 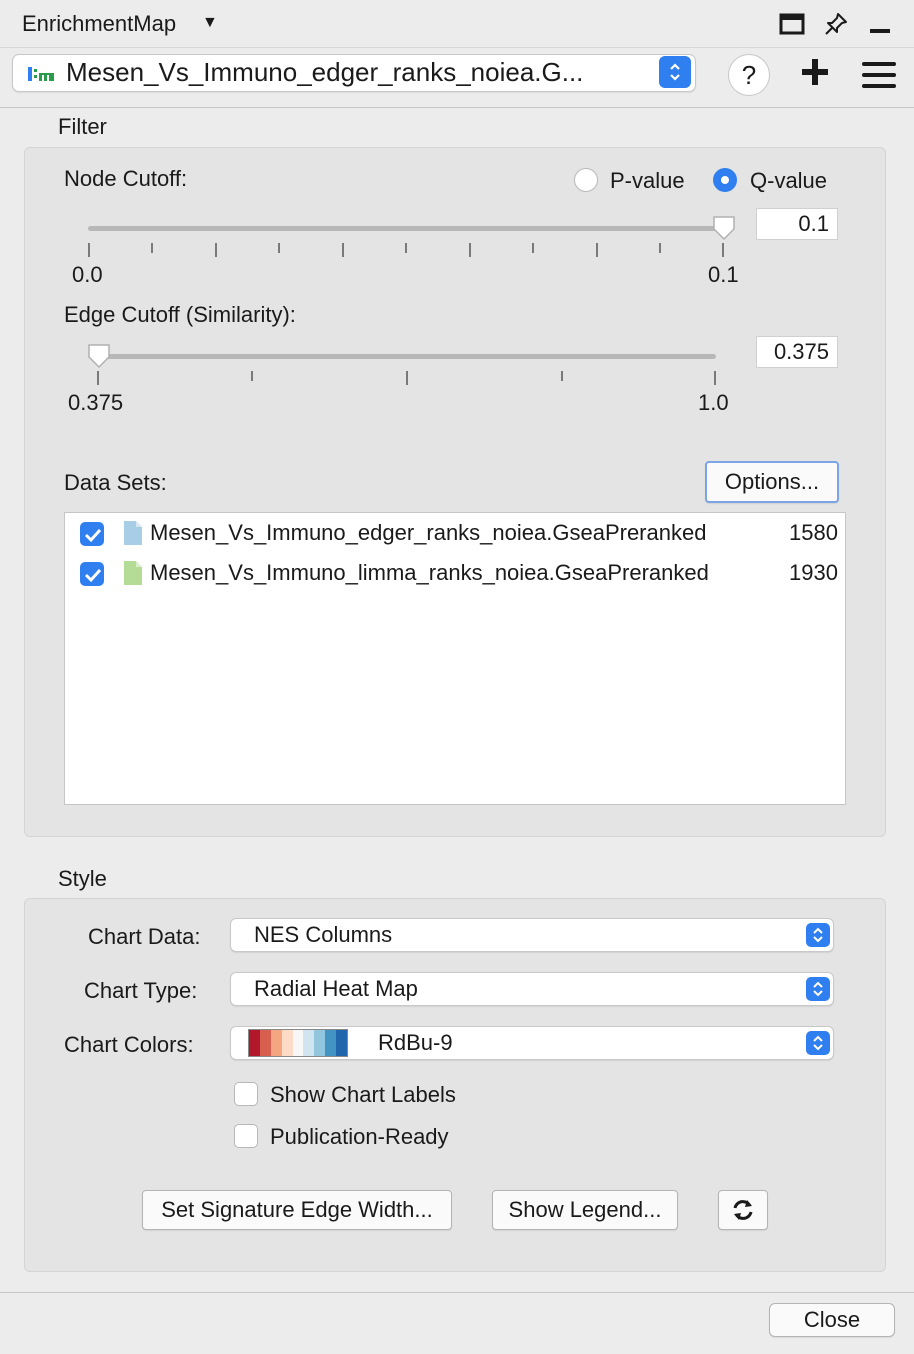 I want to click on edge-cutoff-max-label: 1.0, so click(x=713, y=402).